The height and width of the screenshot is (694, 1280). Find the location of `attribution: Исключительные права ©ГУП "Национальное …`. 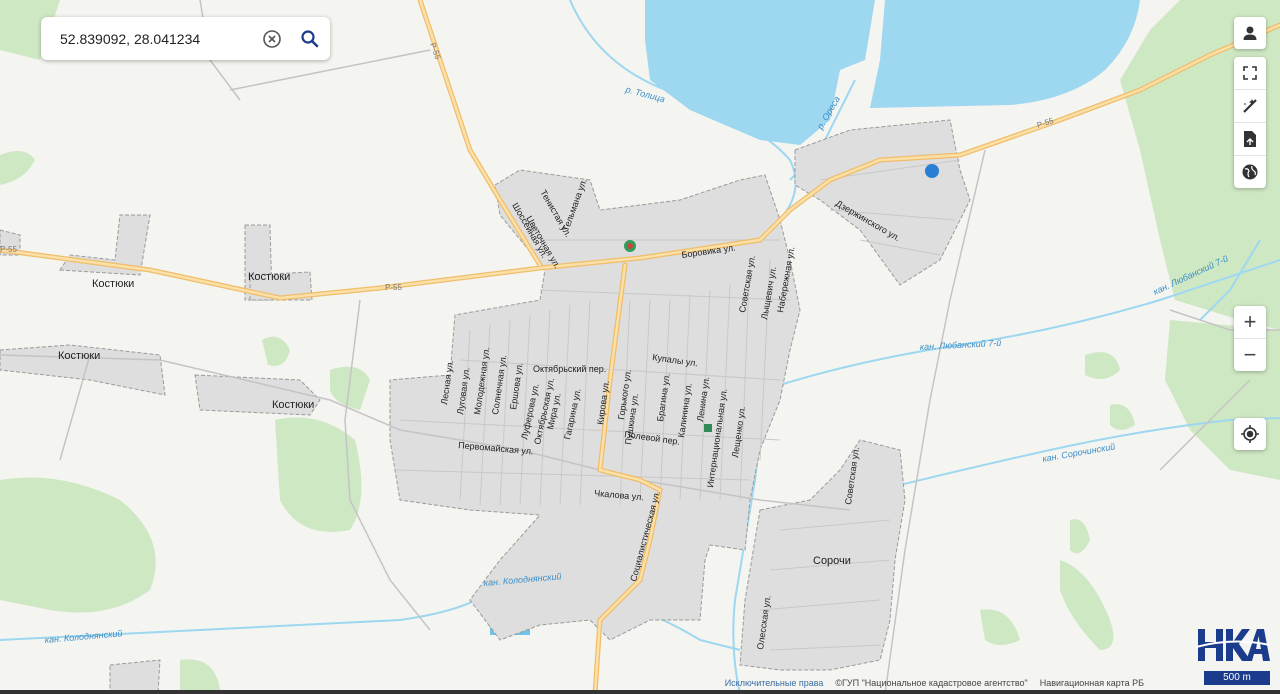

attribution: Исключительные права ©ГУП "Национальное … is located at coordinates (934, 683).